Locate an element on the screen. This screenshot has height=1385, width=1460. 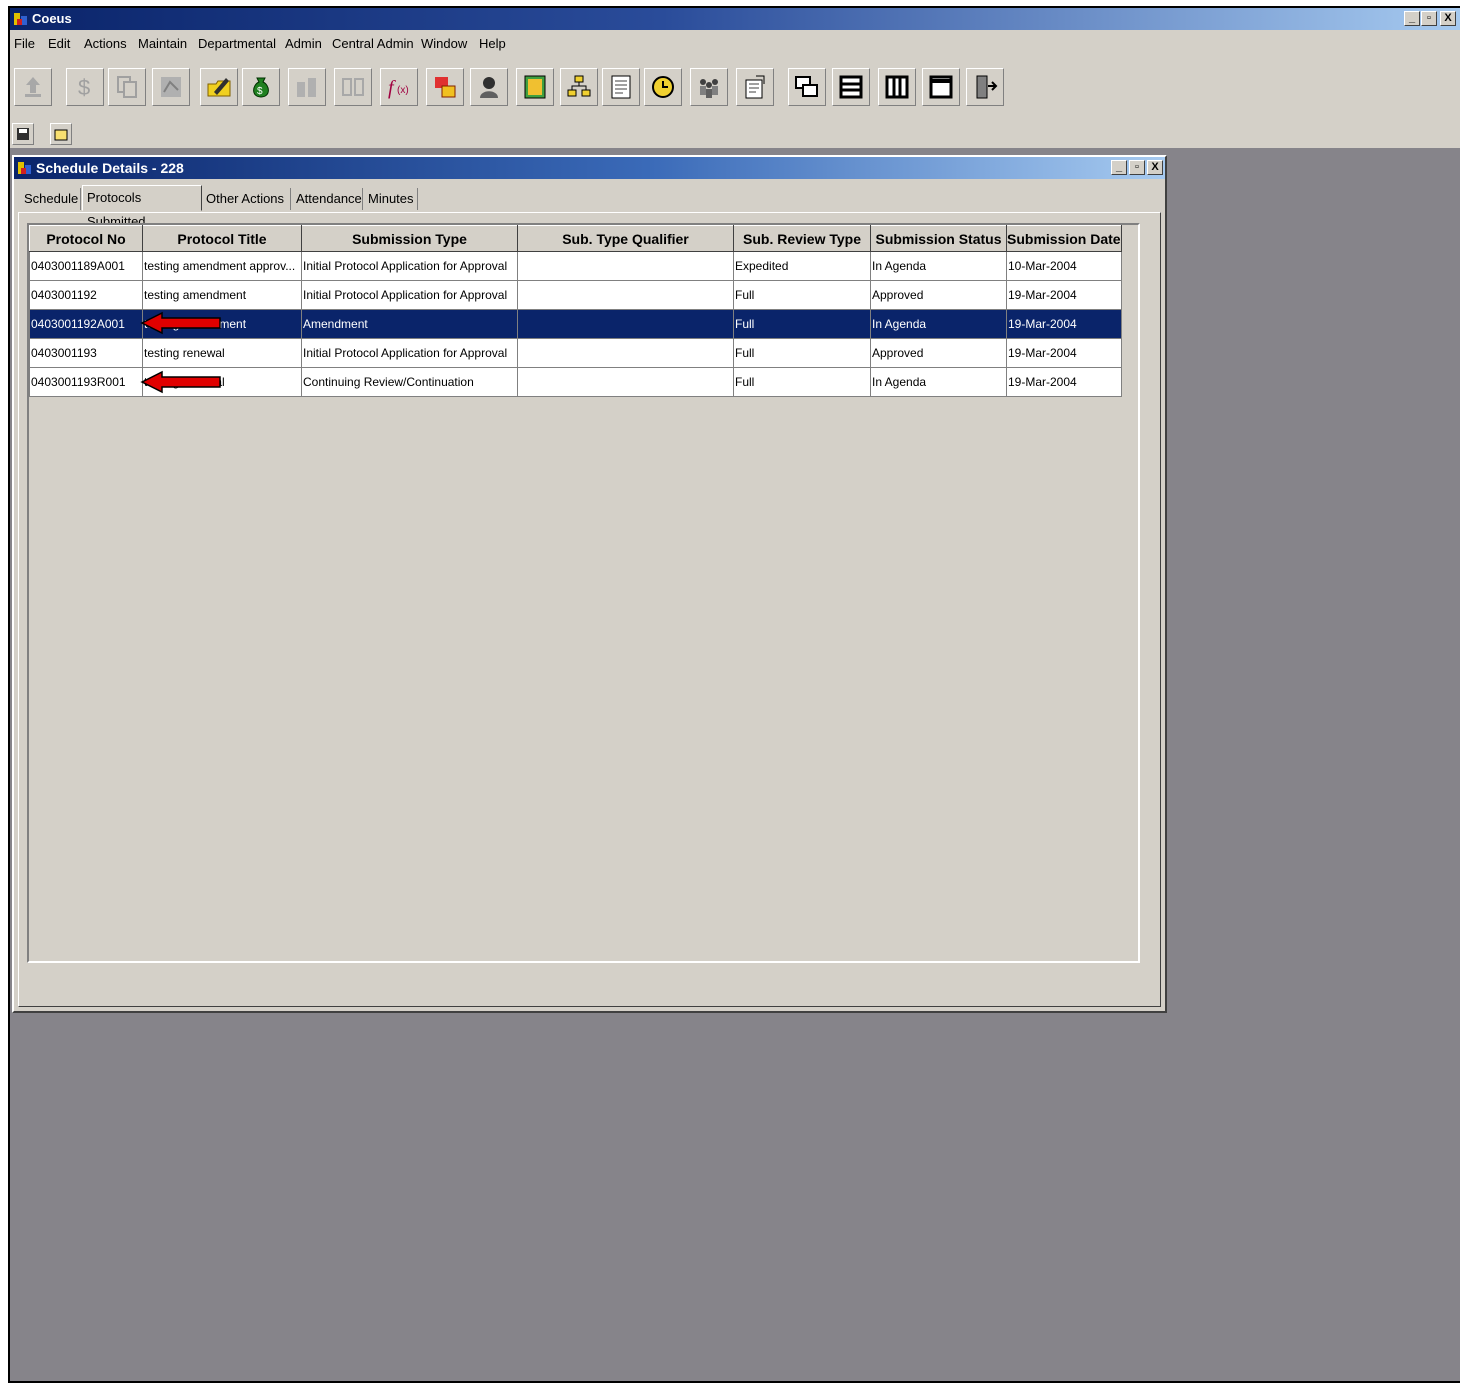
tile-vertical-button is located at coordinates (897, 87).